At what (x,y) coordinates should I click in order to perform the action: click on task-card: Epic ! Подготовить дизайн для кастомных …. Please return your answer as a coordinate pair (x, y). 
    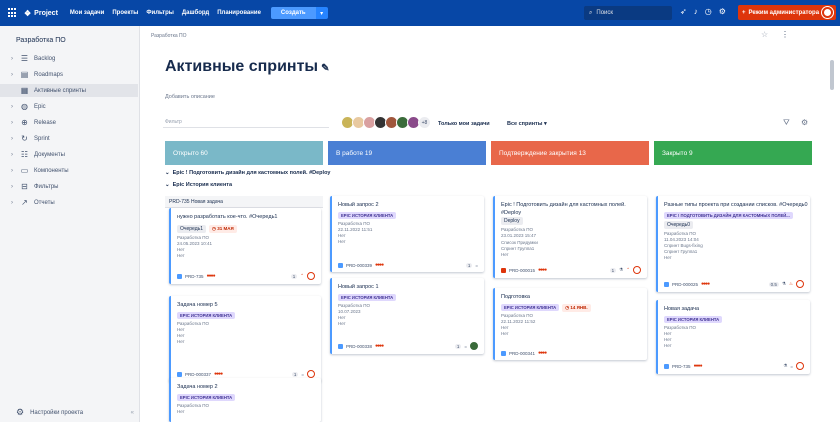
    Looking at the image, I should click on (570, 237).